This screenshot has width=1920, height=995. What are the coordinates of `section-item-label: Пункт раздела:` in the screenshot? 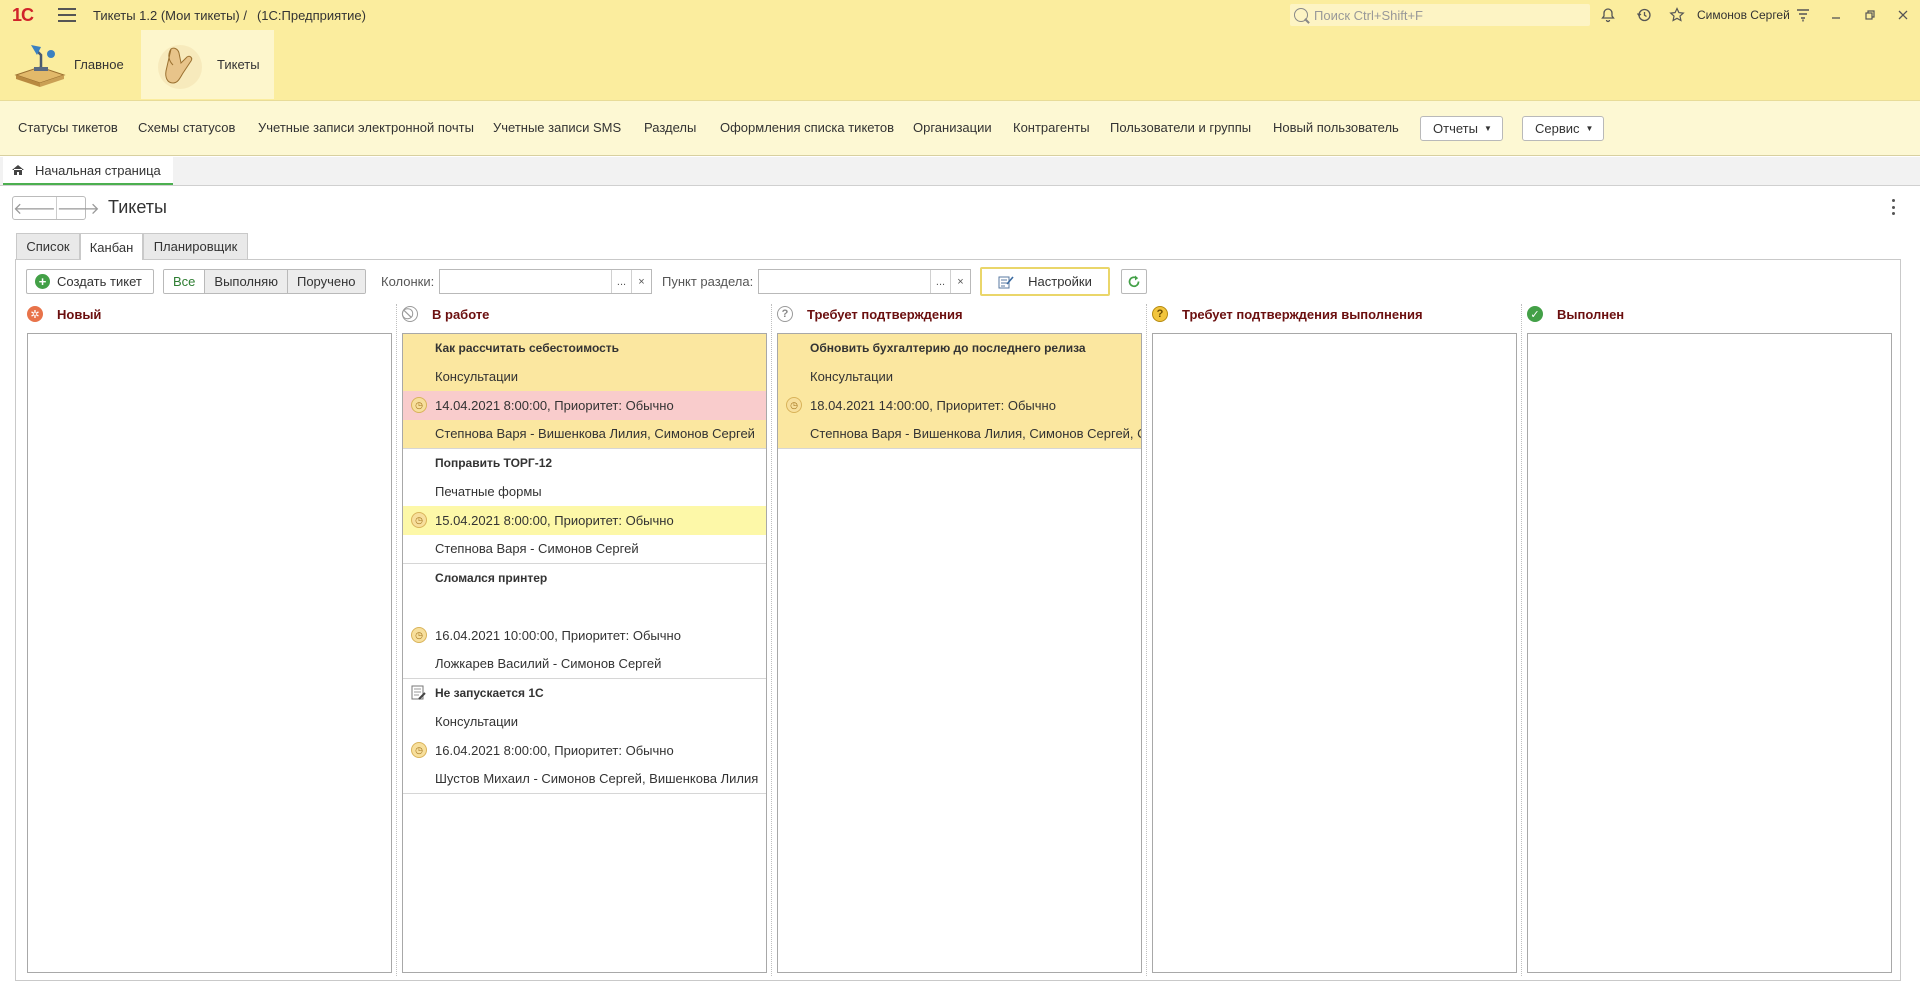 It's located at (708, 281).